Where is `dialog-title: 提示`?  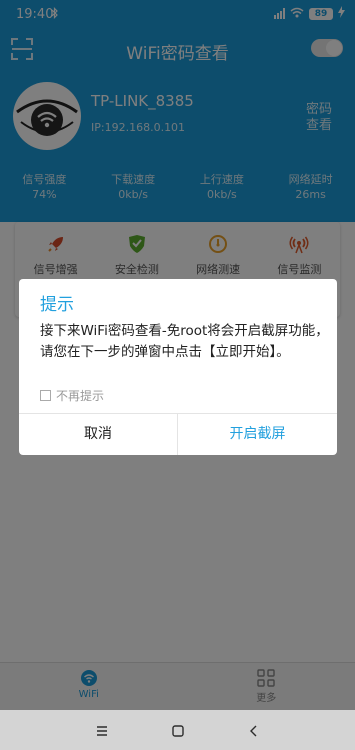 dialog-title: 提示 is located at coordinates (57, 305).